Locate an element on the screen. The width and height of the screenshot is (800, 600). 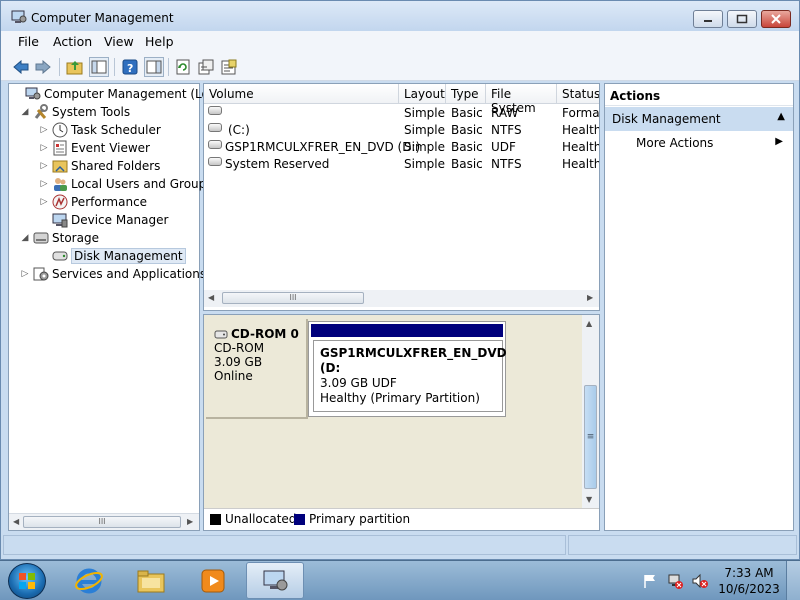
tree-horizontal-scrollbar: ◀ III ▶ is located at coordinates (104, 521).